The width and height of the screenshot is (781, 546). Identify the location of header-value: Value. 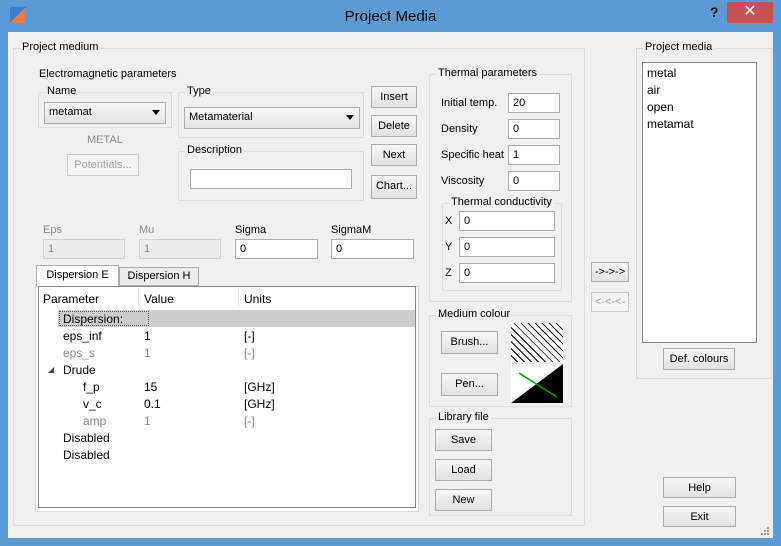
(159, 299).